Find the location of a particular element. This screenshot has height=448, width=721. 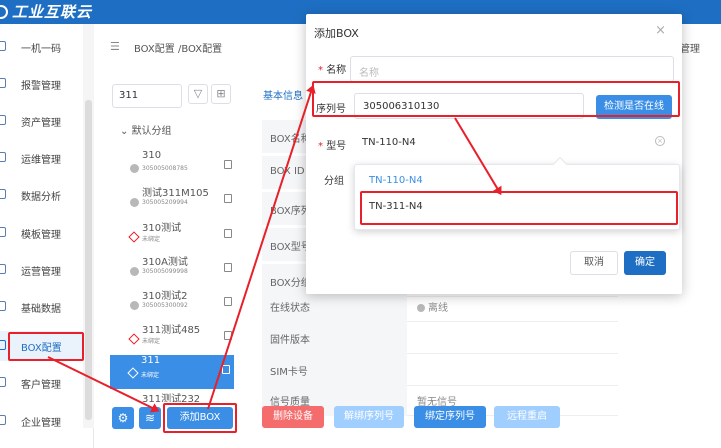

settings-icon: ⚙ is located at coordinates (123, 418).